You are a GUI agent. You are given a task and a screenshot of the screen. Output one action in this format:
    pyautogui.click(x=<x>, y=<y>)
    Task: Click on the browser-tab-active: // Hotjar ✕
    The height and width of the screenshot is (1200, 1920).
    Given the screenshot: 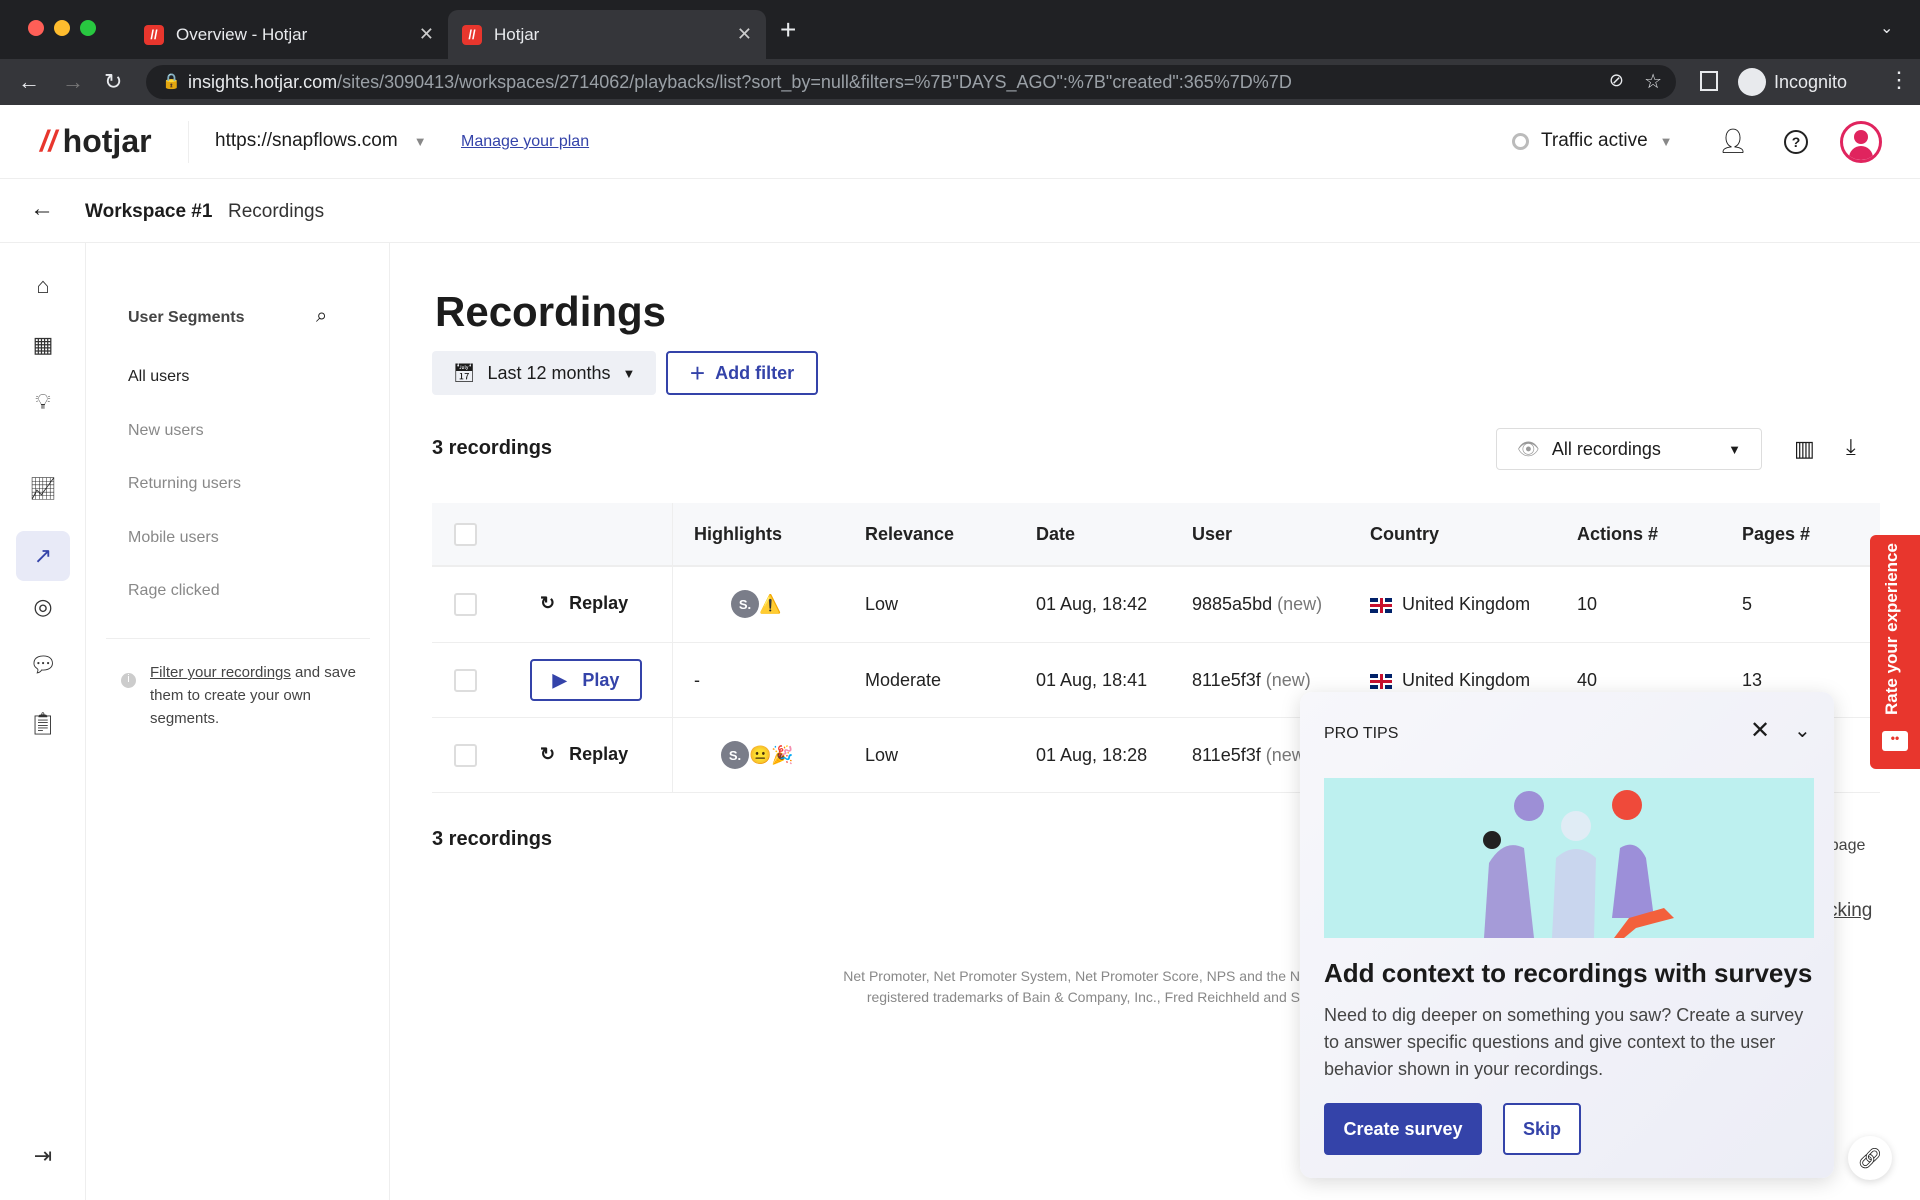 What is the action you would take?
    pyautogui.click(x=607, y=34)
    